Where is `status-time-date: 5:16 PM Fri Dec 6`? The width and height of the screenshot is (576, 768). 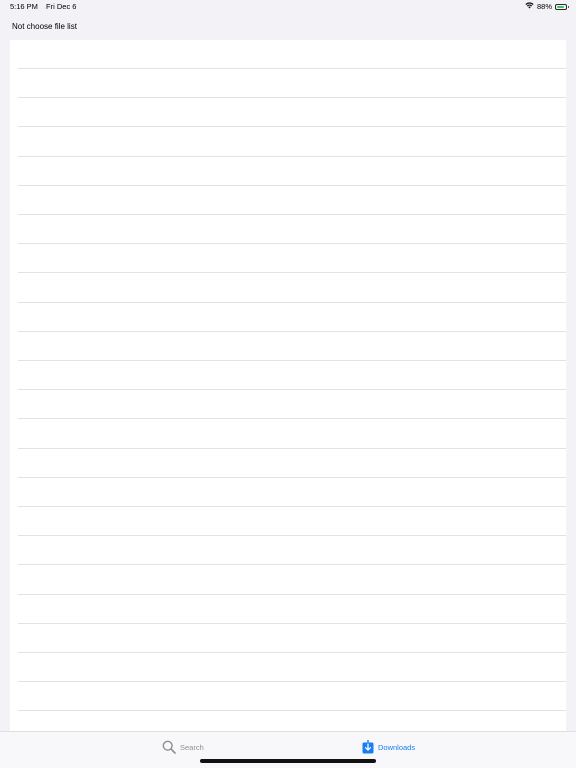 status-time-date: 5:16 PM Fri Dec 6 is located at coordinates (43, 7).